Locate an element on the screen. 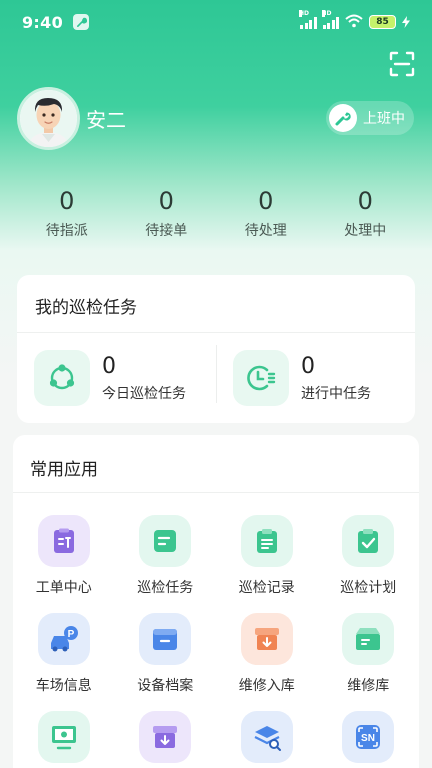 The width and height of the screenshot is (432, 768). stat-pending-process: 0 待处理 is located at coordinates (266, 213).